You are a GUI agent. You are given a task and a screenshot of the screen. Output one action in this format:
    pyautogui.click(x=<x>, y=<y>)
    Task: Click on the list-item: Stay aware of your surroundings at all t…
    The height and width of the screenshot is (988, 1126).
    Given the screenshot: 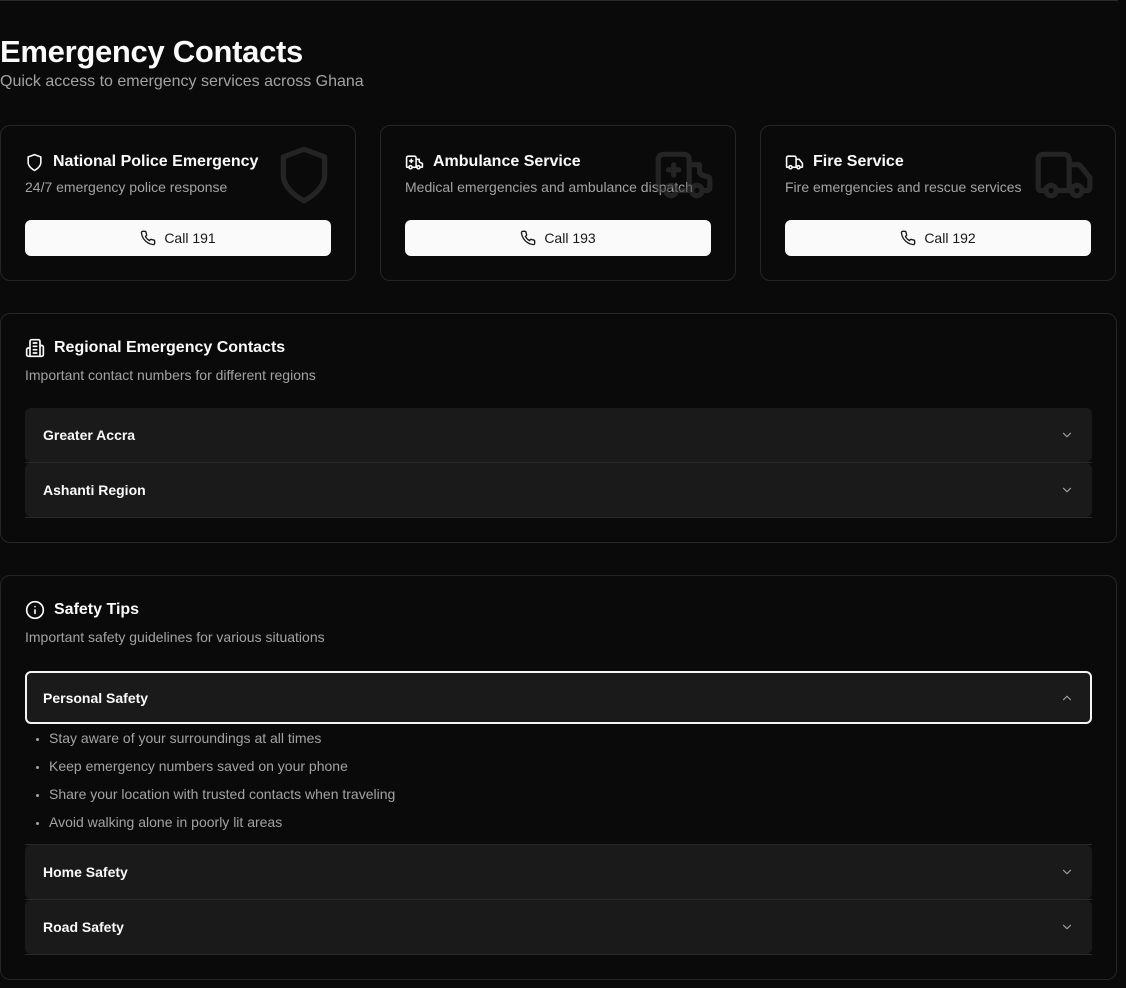 What is the action you would take?
    pyautogui.click(x=222, y=738)
    